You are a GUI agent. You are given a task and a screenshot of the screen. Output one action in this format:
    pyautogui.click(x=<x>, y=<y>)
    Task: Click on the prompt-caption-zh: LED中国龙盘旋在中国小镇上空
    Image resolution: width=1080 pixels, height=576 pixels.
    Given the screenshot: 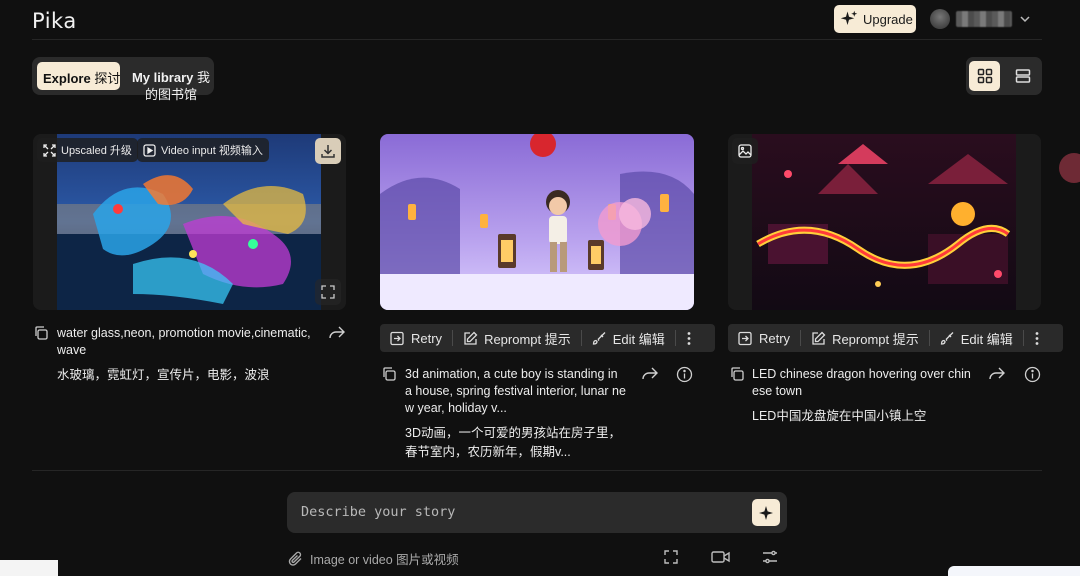 What is the action you would take?
    pyautogui.click(x=872, y=416)
    